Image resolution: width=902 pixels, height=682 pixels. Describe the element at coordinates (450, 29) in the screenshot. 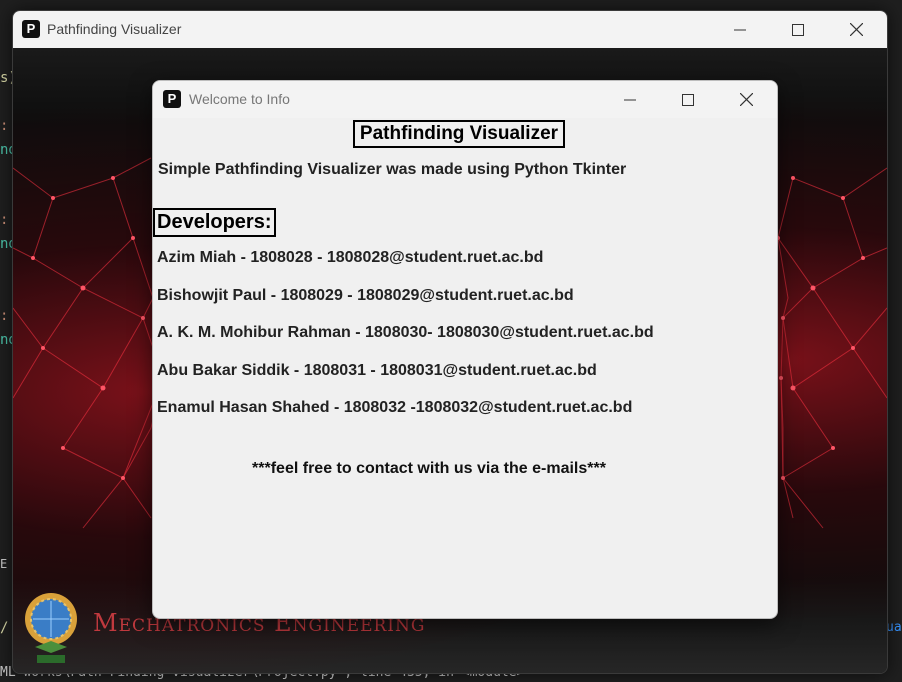

I see `main-titlebar: P Pathfinding Visualizer` at that location.